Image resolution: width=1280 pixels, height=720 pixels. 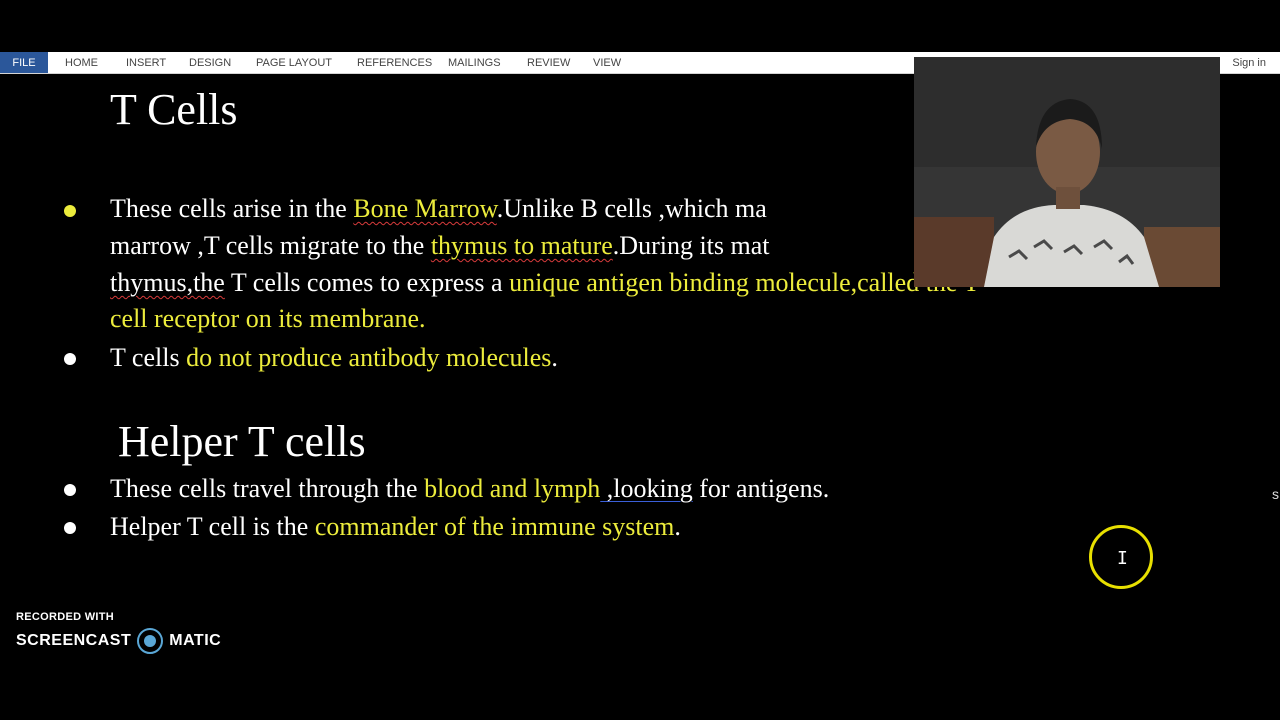 I want to click on text-run: T cells, so click(x=148, y=357).